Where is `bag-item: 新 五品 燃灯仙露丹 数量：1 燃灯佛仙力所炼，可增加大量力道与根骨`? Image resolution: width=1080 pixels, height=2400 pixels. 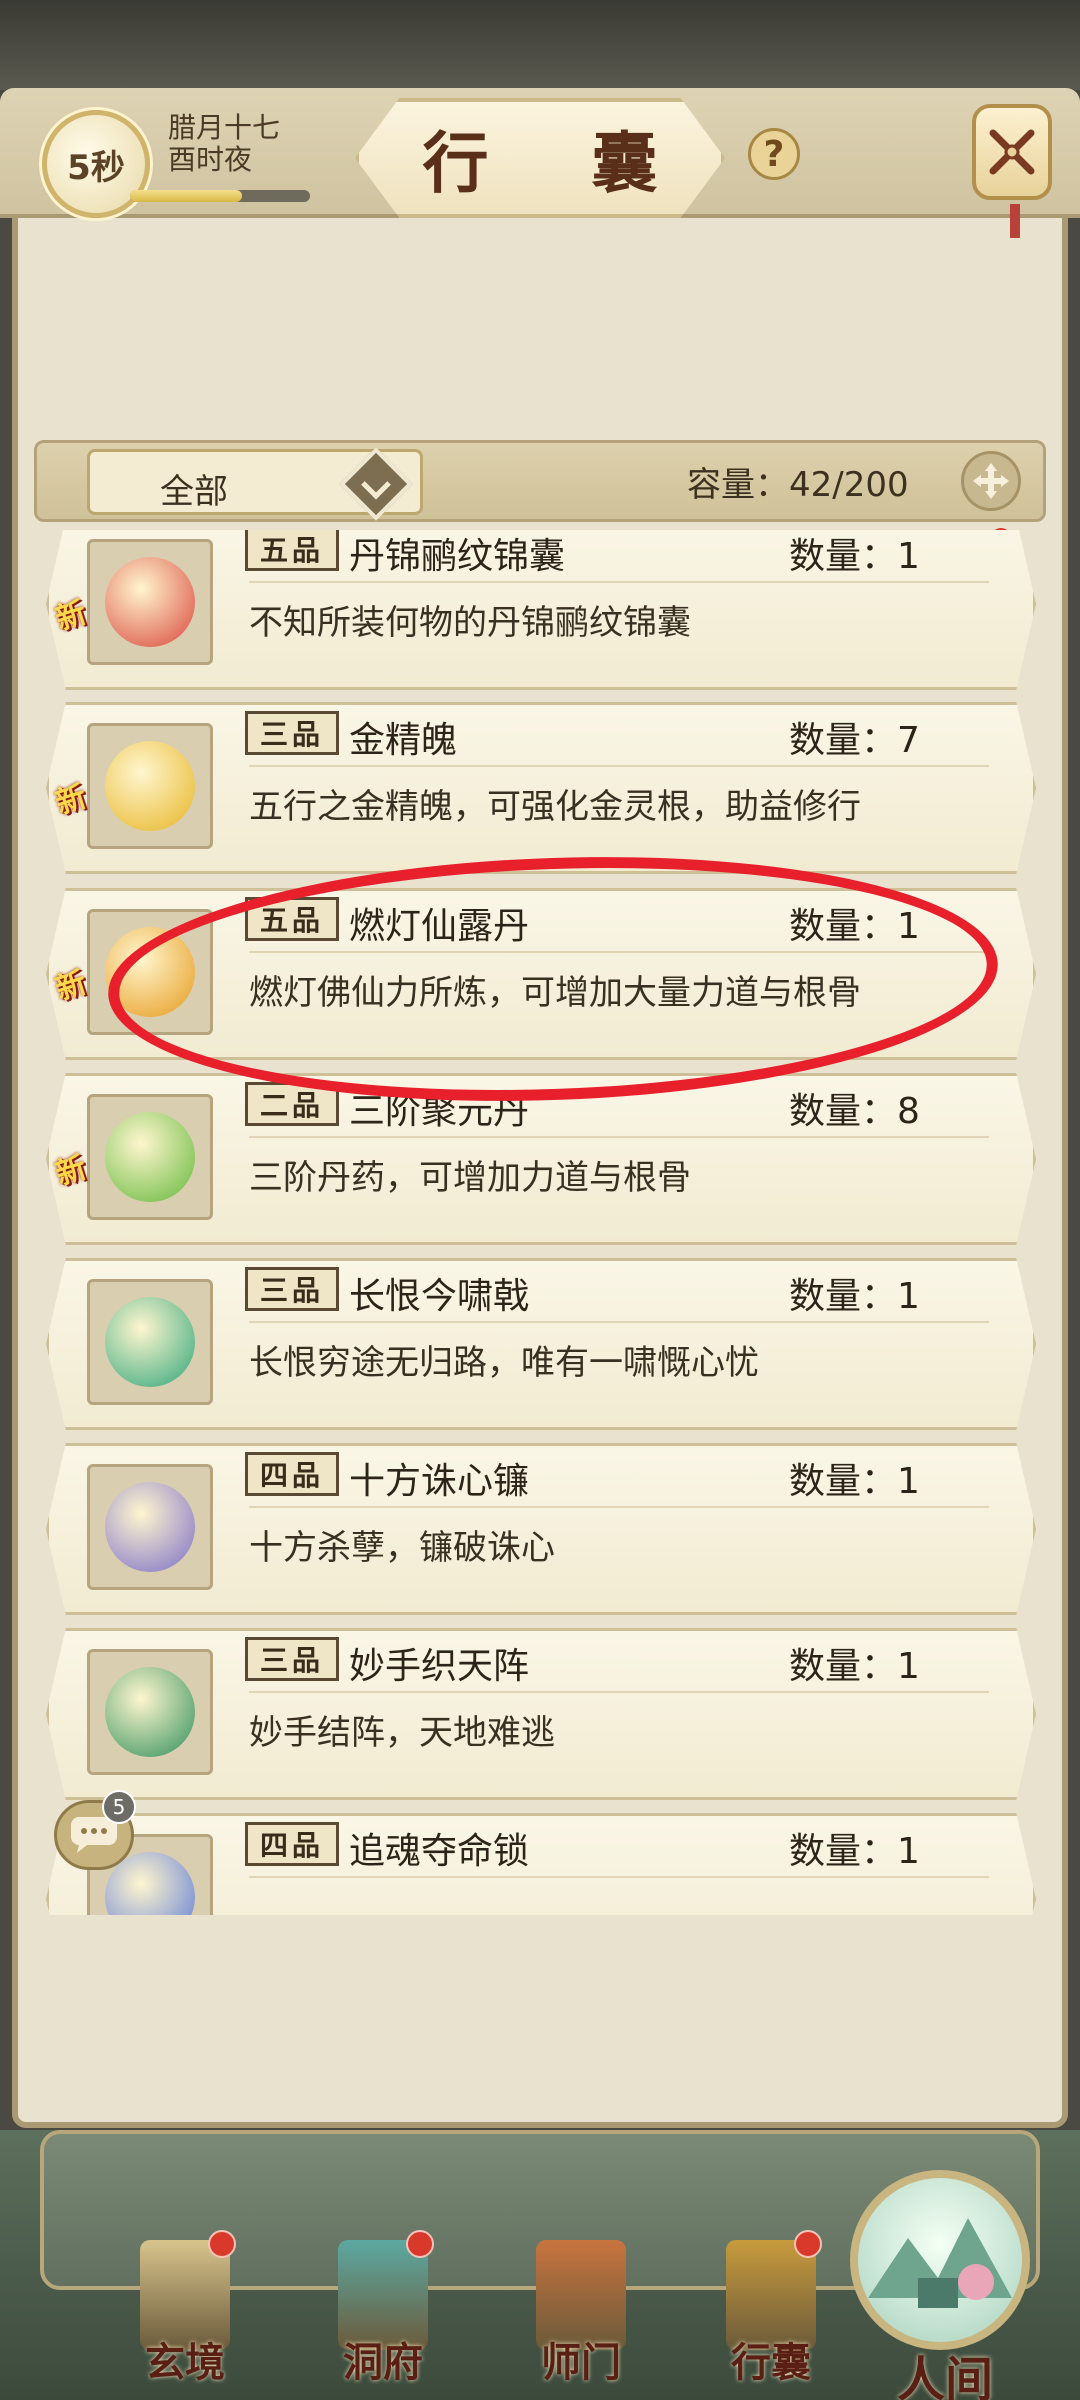
bag-item: 新 五品 燃灯仙露丹 数量：1 燃灯佛仙力所炼，可增加大量力道与根骨 is located at coordinates (541, 974).